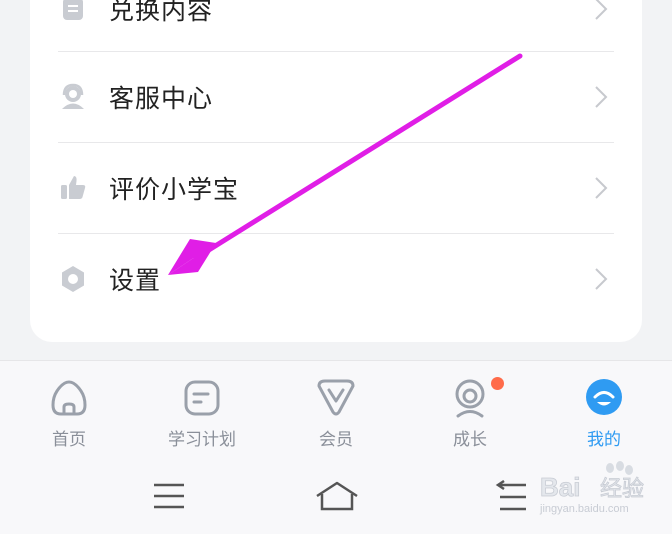 This screenshot has height=534, width=672. I want to click on study-plan-icon, so click(202, 398).